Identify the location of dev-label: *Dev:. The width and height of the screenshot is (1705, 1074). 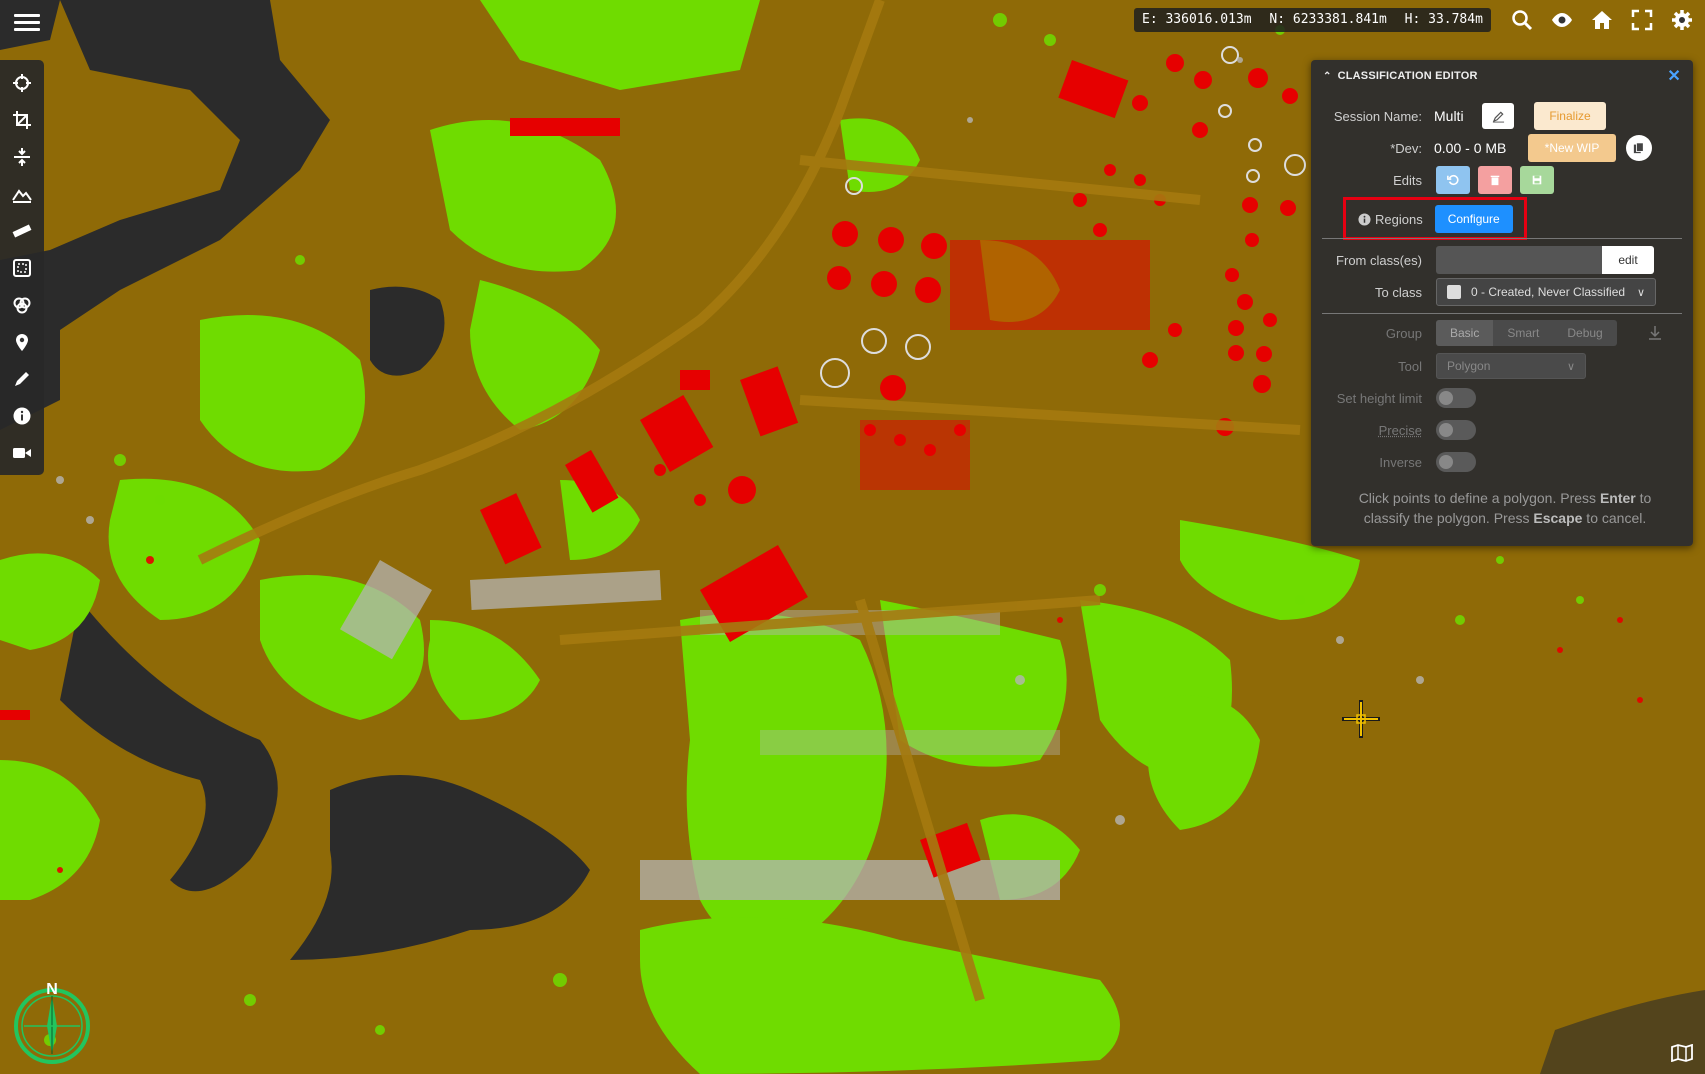
(1406, 148).